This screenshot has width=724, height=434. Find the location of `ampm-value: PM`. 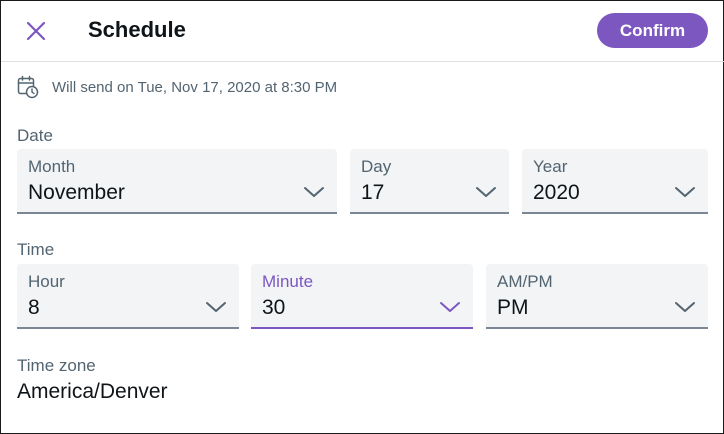

ampm-value: PM is located at coordinates (513, 307).